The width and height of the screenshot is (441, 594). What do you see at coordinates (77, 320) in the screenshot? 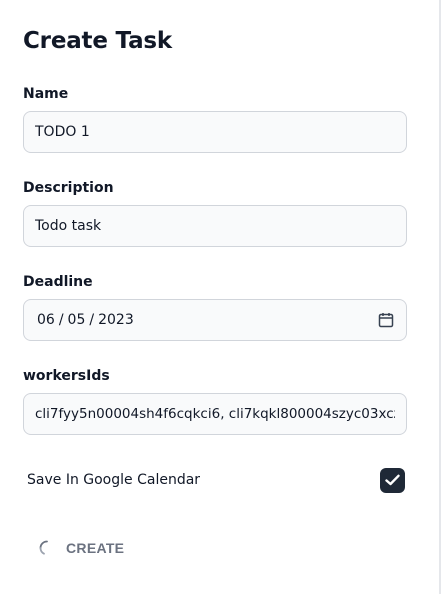
I see `deadline-day: 05` at bounding box center [77, 320].